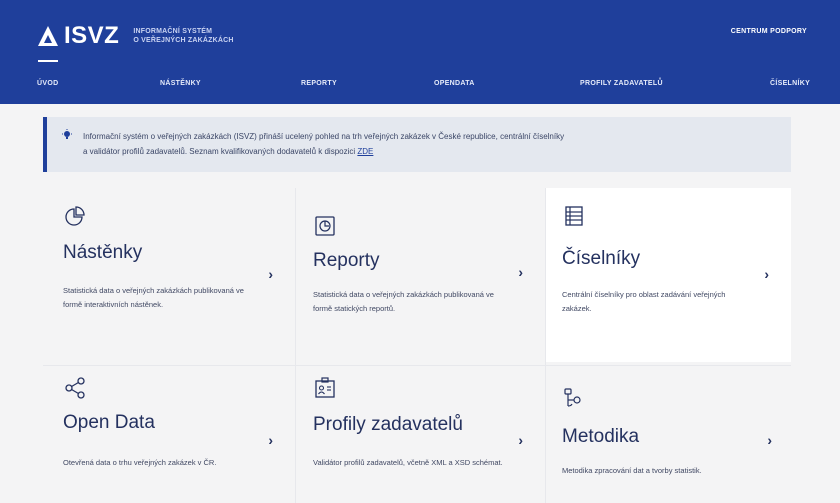  Describe the element at coordinates (295, 345) in the screenshot. I see `divider` at that location.